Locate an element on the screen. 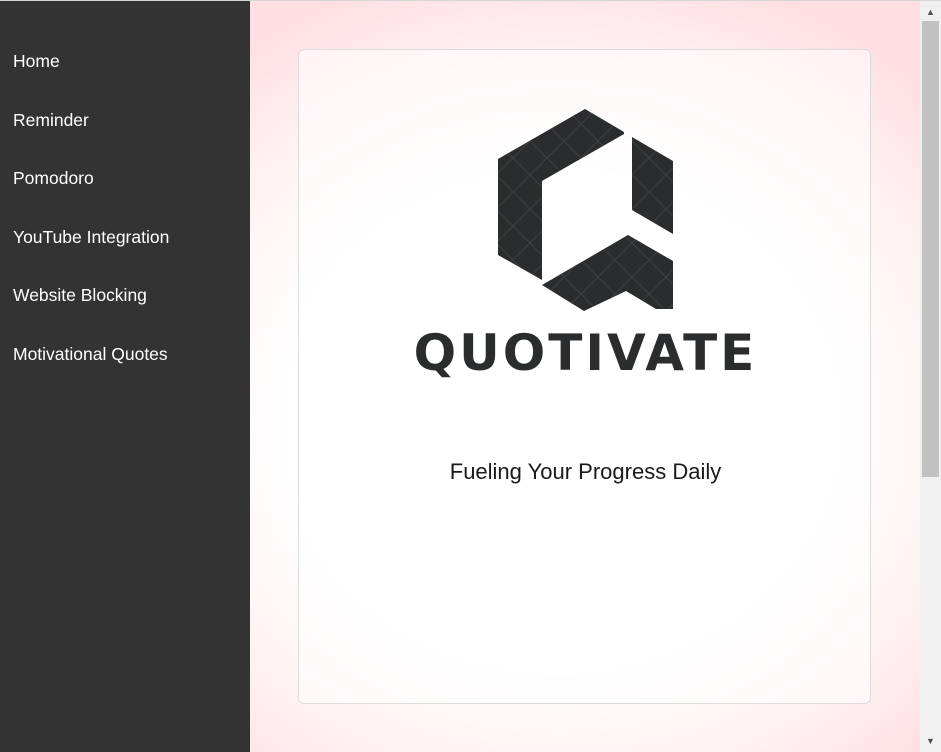  sidebar-item-home: Home is located at coordinates (125, 69).